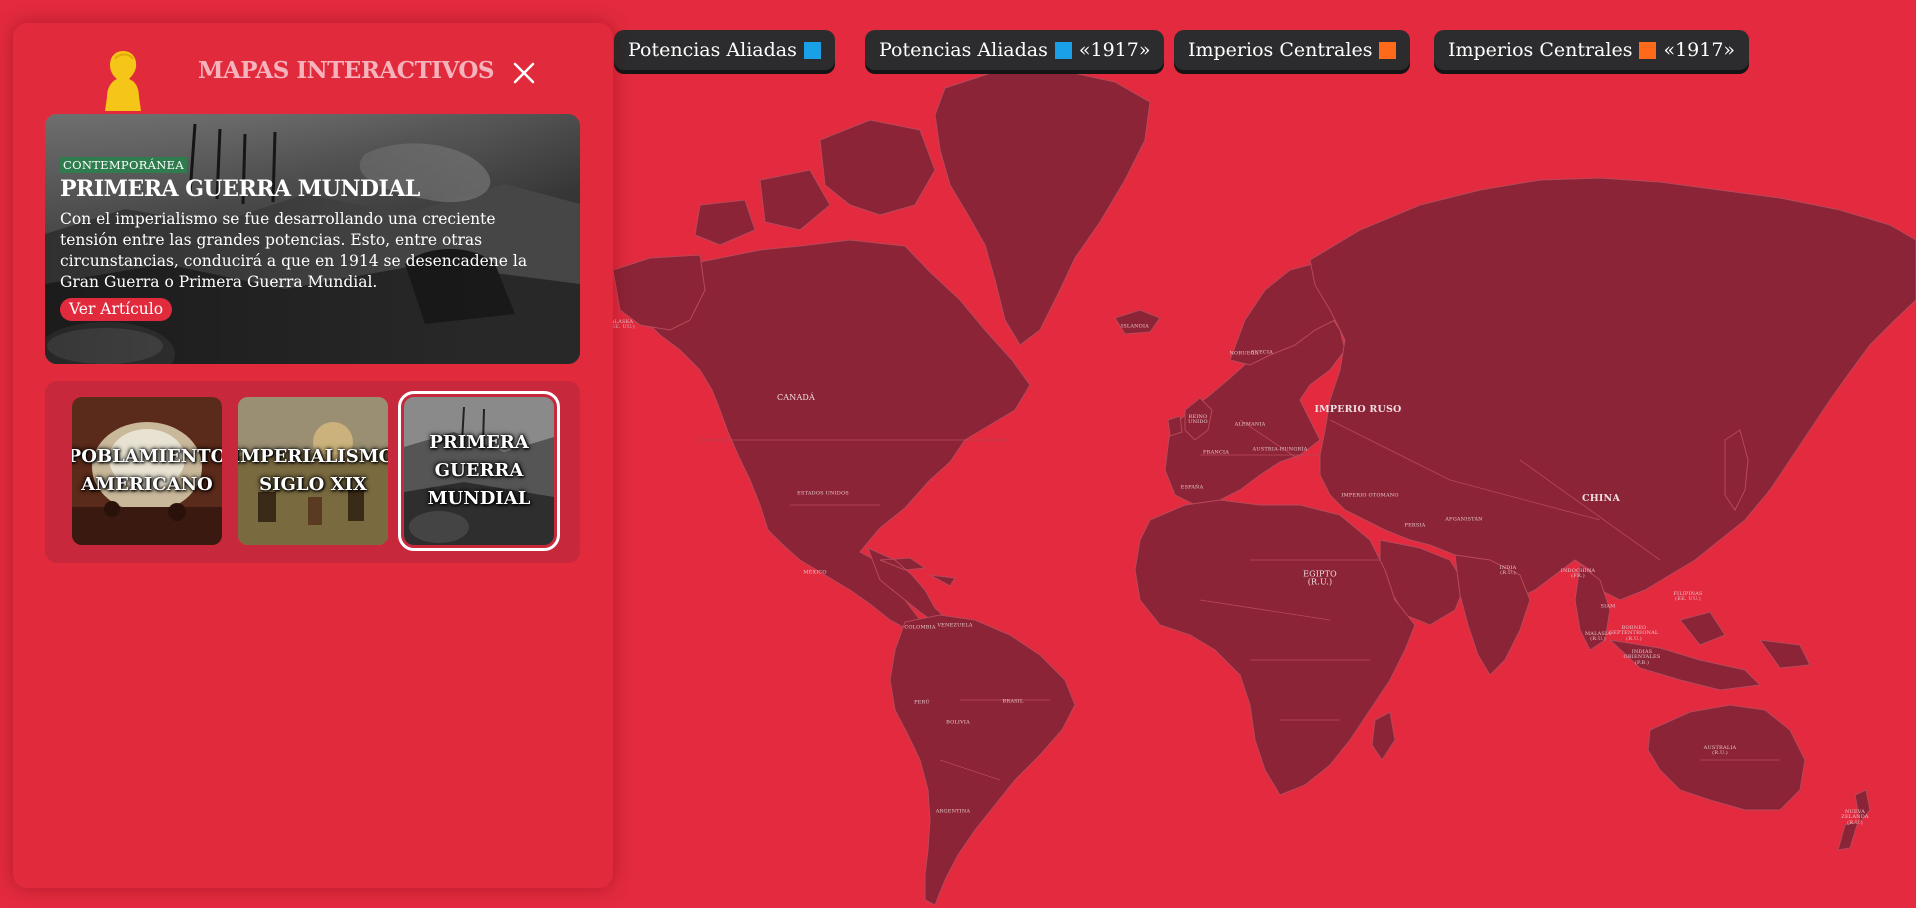 This screenshot has height=908, width=1916. I want to click on thumbnail-label: IMPERIALISMO SIGLO XIX, so click(313, 470).